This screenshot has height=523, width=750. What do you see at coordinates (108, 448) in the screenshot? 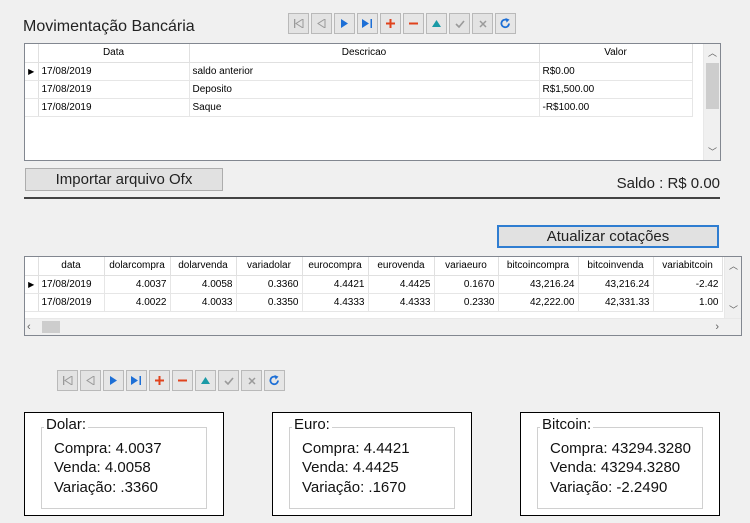
I see `dolar-compra: Compra: 4.0037` at bounding box center [108, 448].